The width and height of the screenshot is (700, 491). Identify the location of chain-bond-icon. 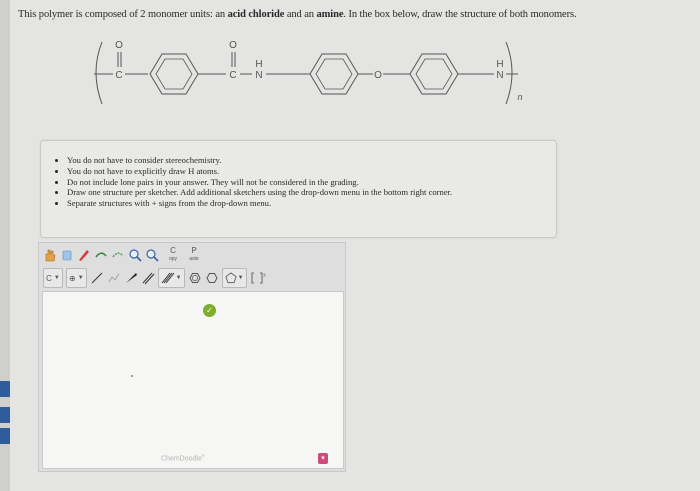
(114, 278).